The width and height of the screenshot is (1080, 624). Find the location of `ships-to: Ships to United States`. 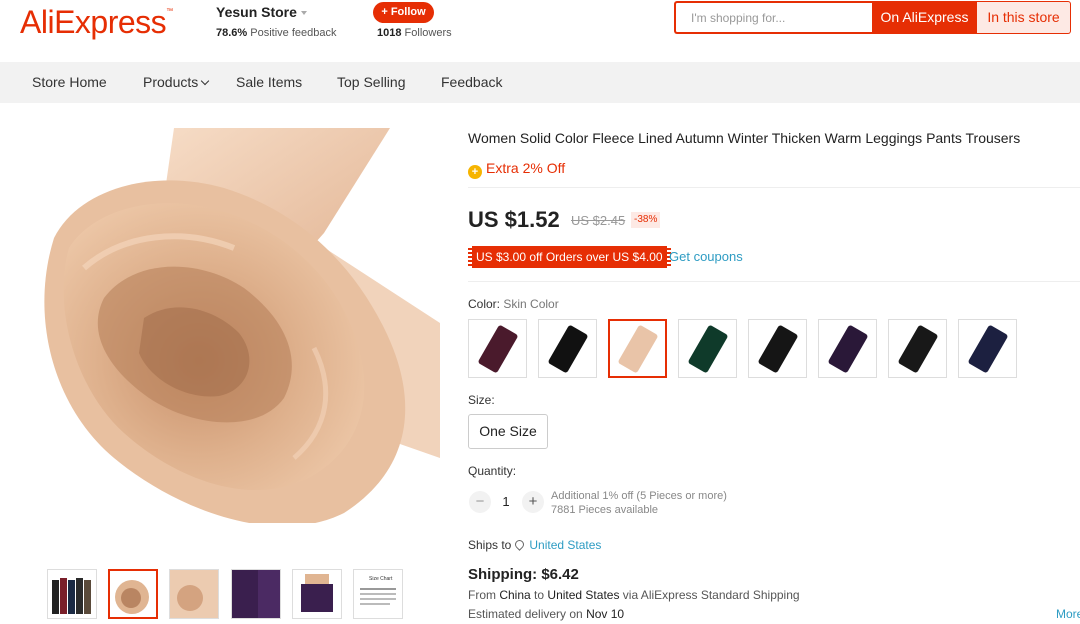

ships-to: Ships to United States is located at coordinates (534, 545).